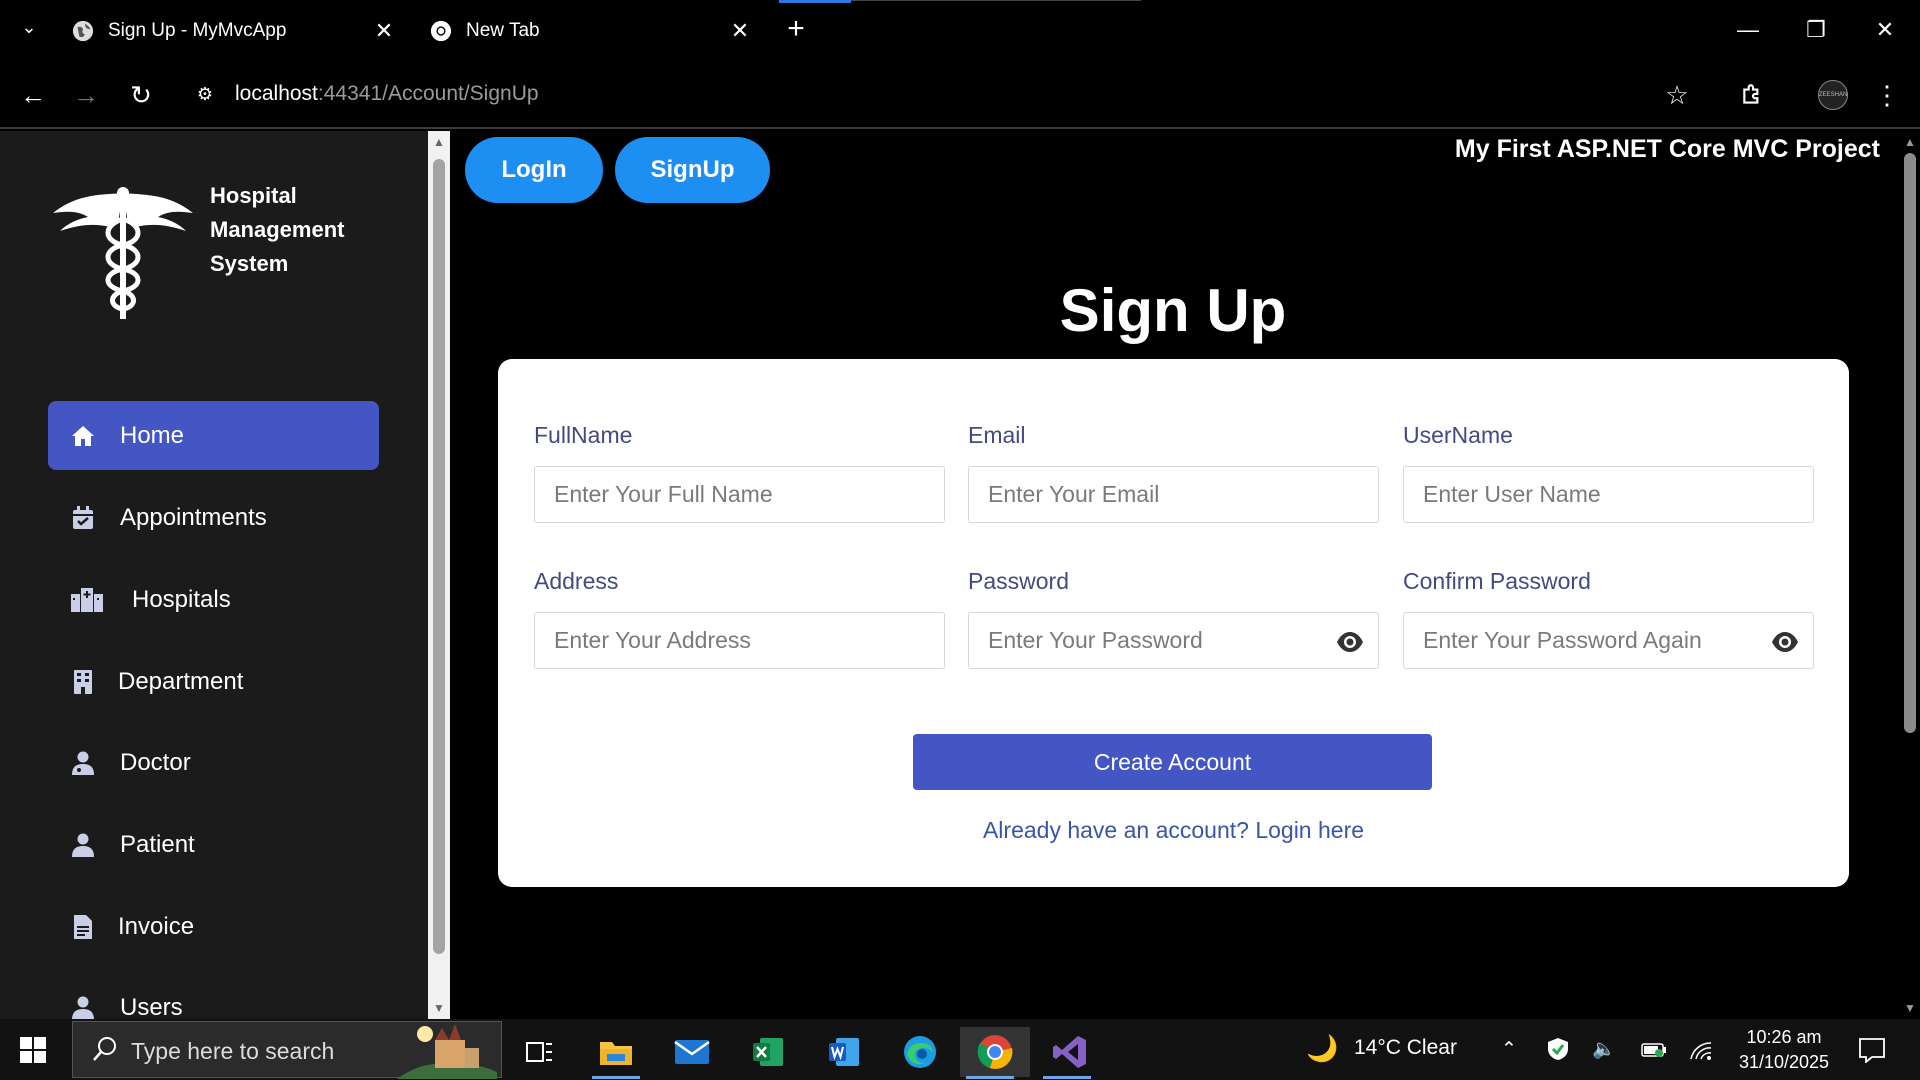  What do you see at coordinates (1701, 1050) in the screenshot?
I see `wifi-icon` at bounding box center [1701, 1050].